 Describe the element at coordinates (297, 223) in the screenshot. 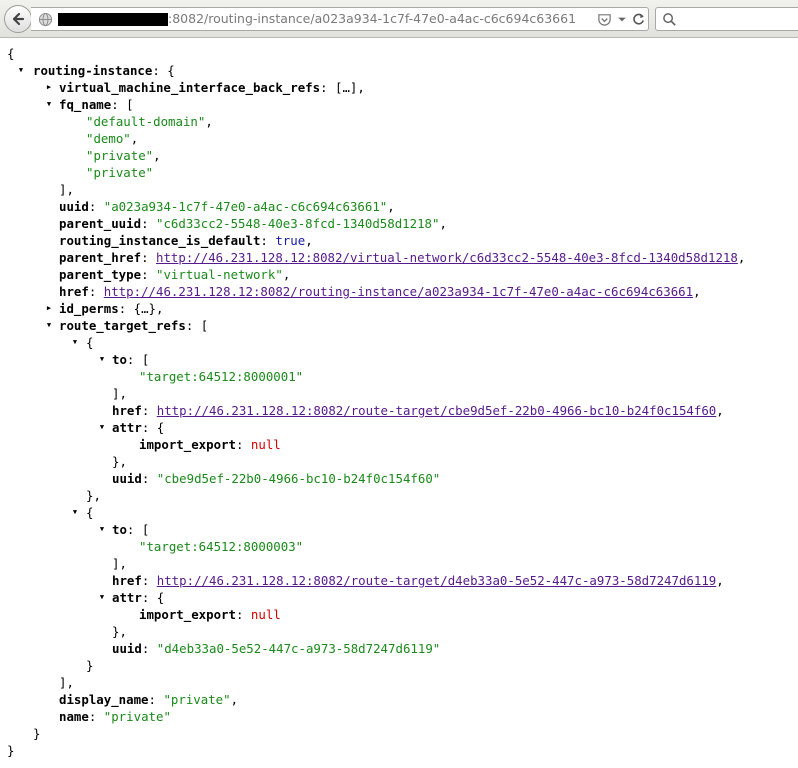

I see `string-value: "c6d33cc2-5548-40e3-8fcd-1340d58d1218"` at that location.